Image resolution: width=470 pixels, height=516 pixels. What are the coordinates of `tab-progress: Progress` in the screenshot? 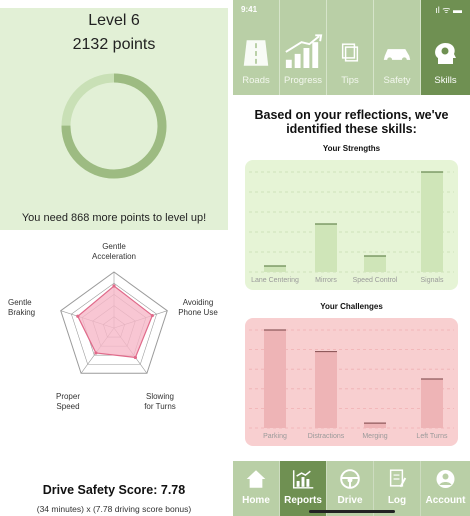 It's located at (303, 47).